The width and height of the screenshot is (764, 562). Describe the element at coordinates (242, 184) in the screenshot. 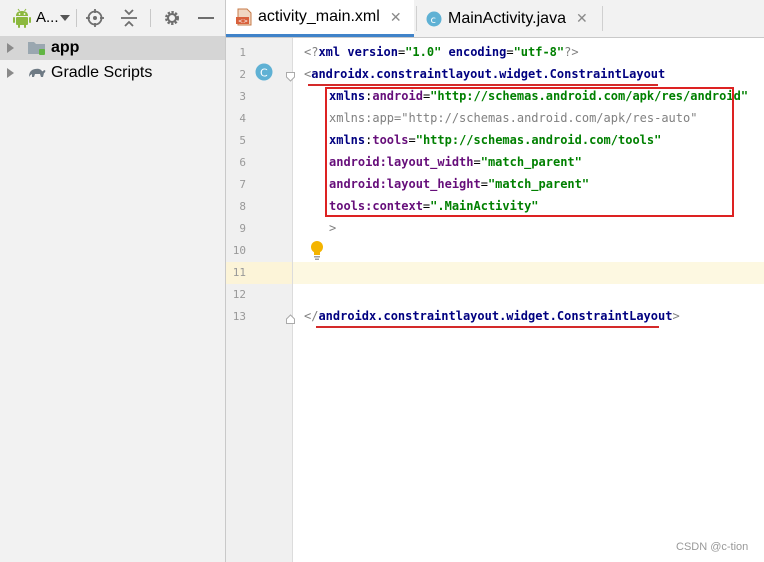

I see `line-number: 7` at that location.